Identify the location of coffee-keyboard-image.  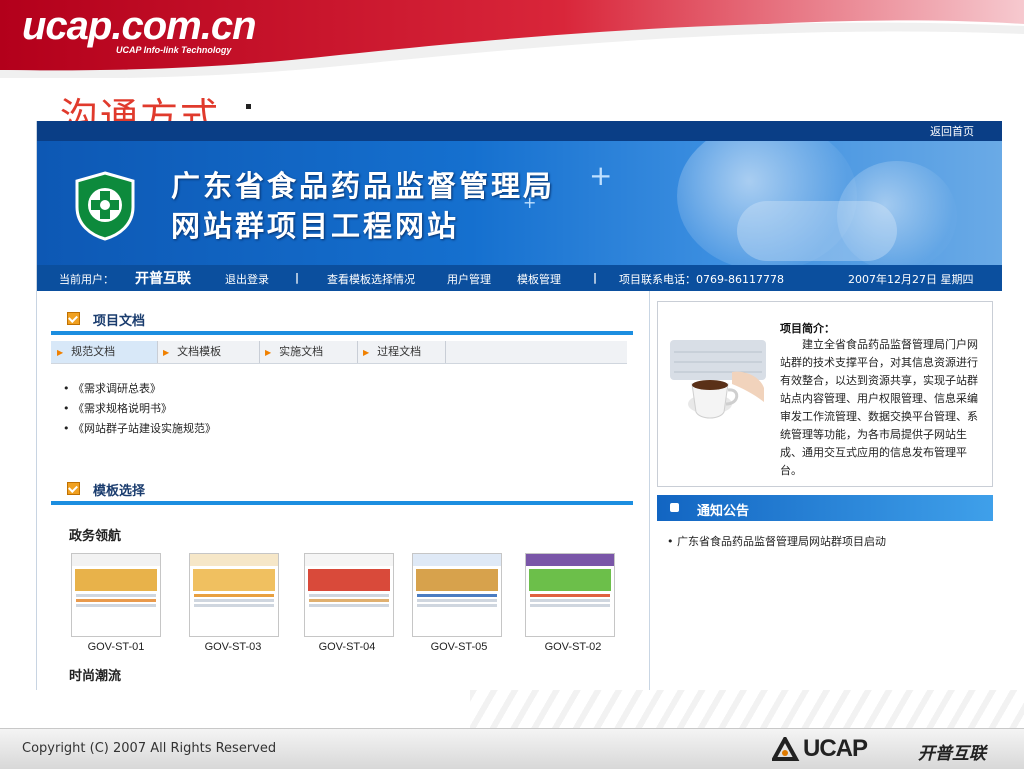
(718, 379).